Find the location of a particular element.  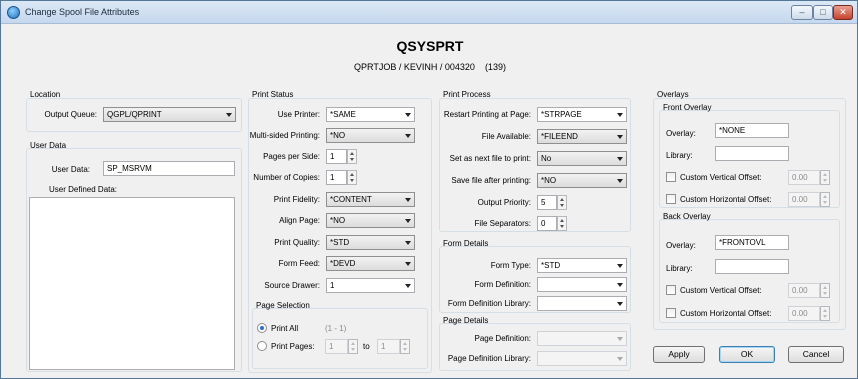

close-button: ✕ is located at coordinates (843, 12).